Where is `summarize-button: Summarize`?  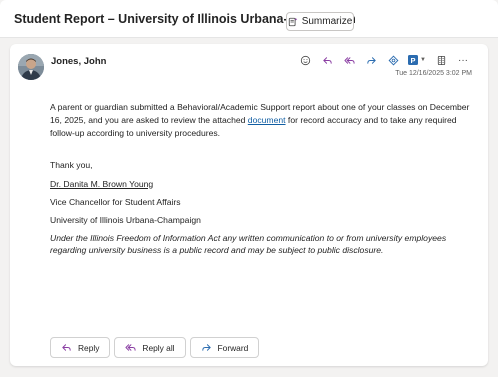
summarize-button: Summarize is located at coordinates (320, 21).